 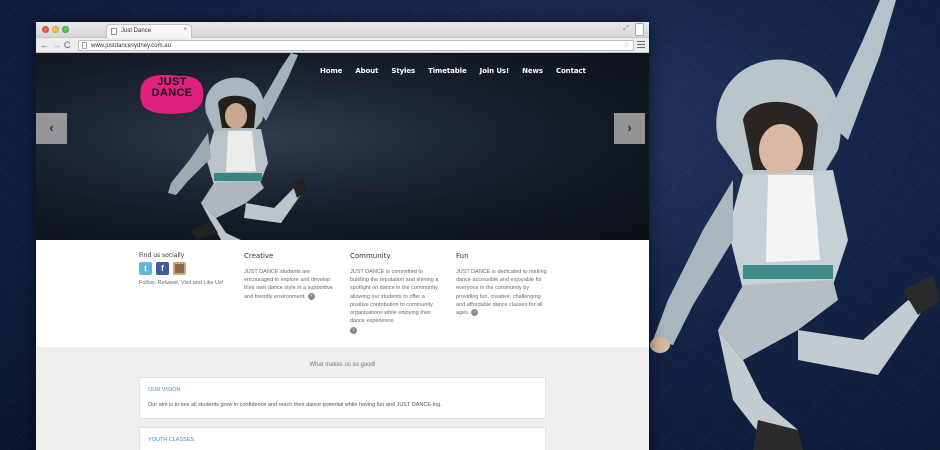 I want to click on browser-titlebar: Just Dance × ⤢, so click(x=342, y=30).